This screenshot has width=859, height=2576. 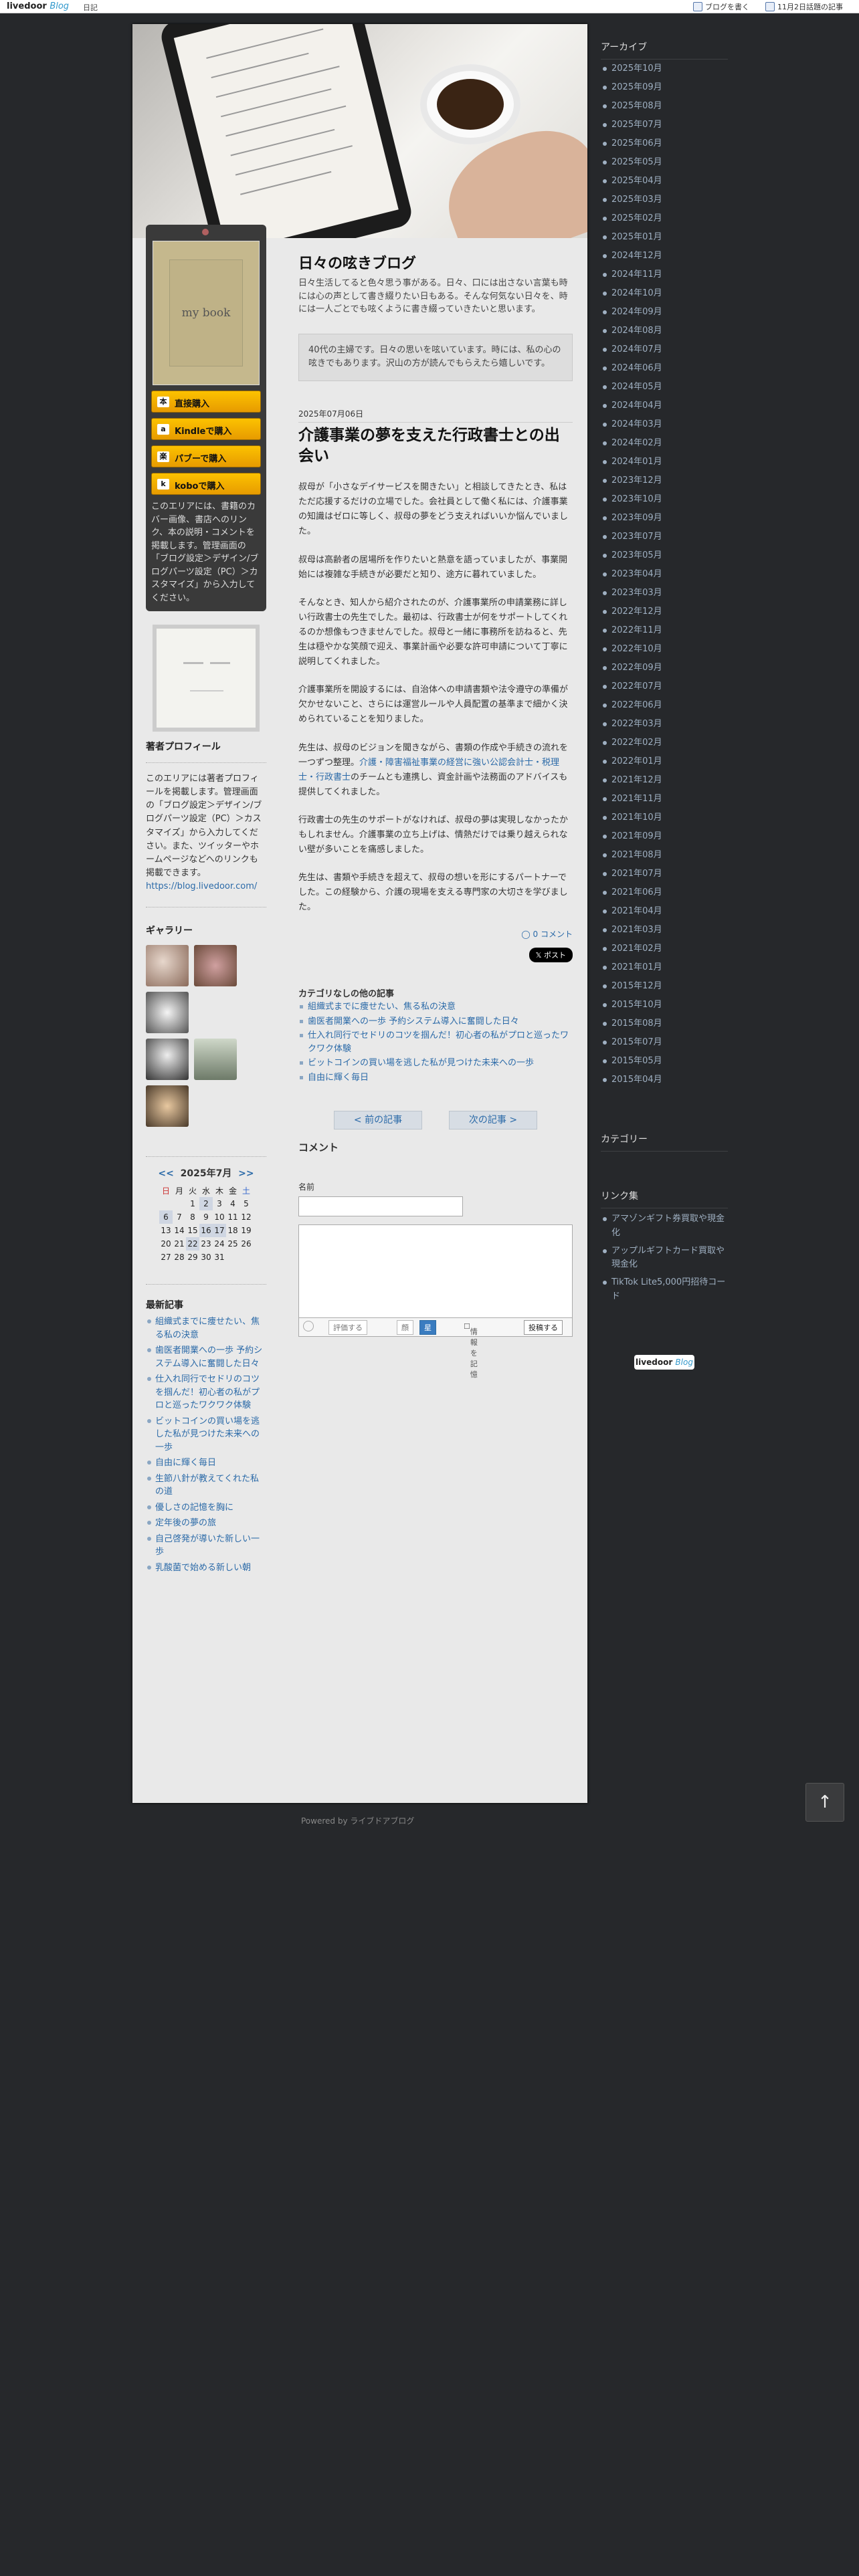 I want to click on remember-checkbox: ☐ 情報を記憶, so click(x=471, y=1350).